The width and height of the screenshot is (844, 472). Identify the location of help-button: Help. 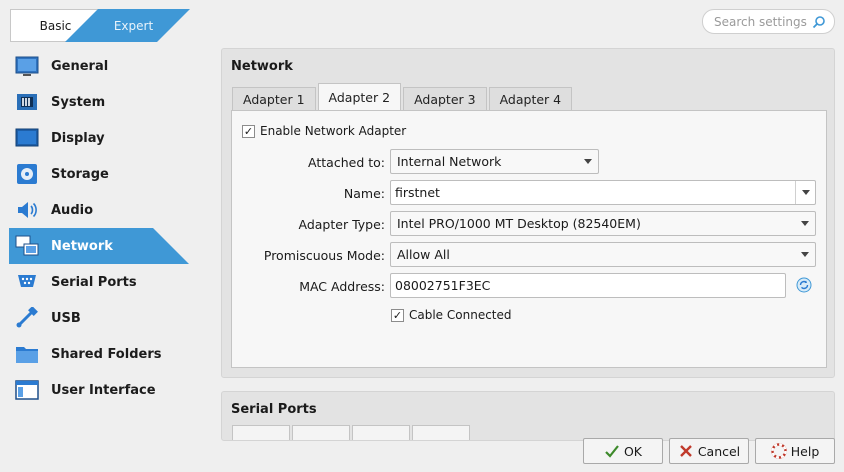
(795, 451).